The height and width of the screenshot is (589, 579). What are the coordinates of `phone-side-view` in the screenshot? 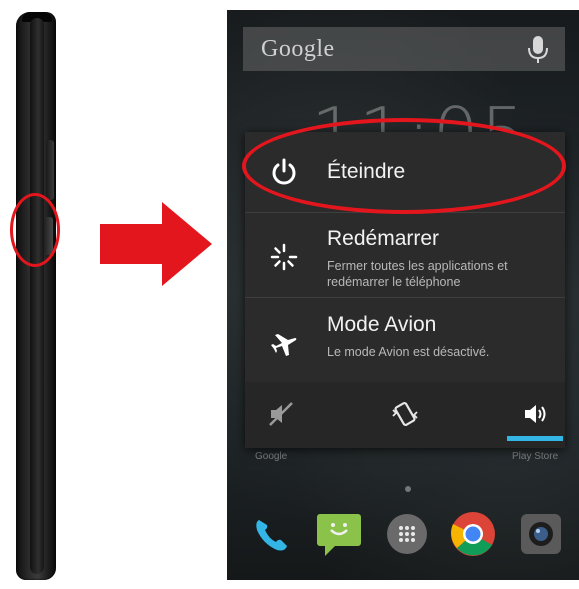 It's located at (36, 296).